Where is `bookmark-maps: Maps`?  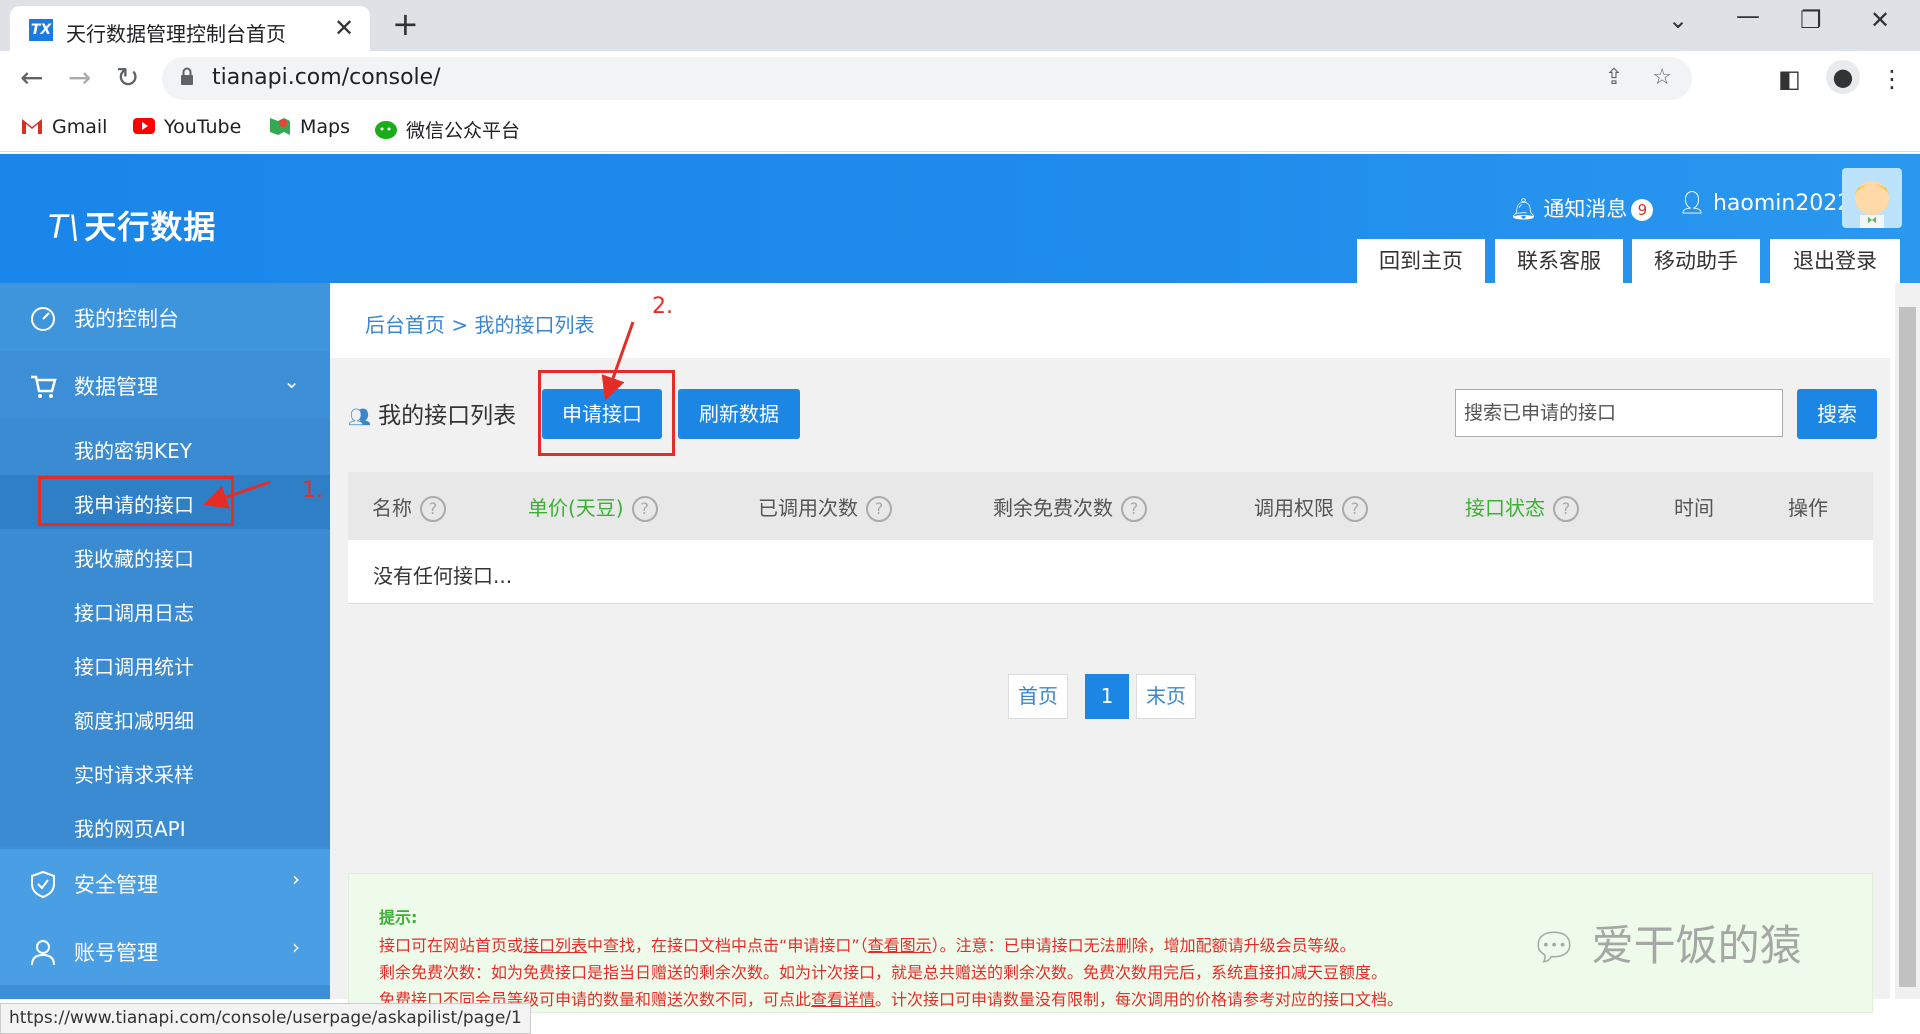
bookmark-maps: Maps is located at coordinates (309, 127).